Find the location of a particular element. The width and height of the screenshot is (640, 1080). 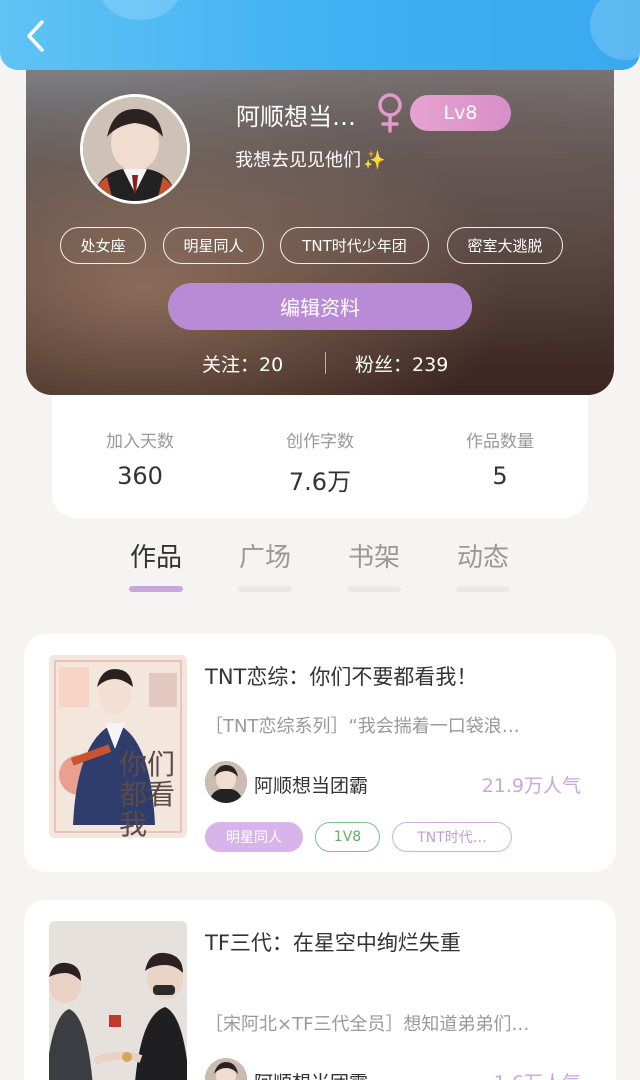

tab-activity: 动态 is located at coordinates (483, 555).